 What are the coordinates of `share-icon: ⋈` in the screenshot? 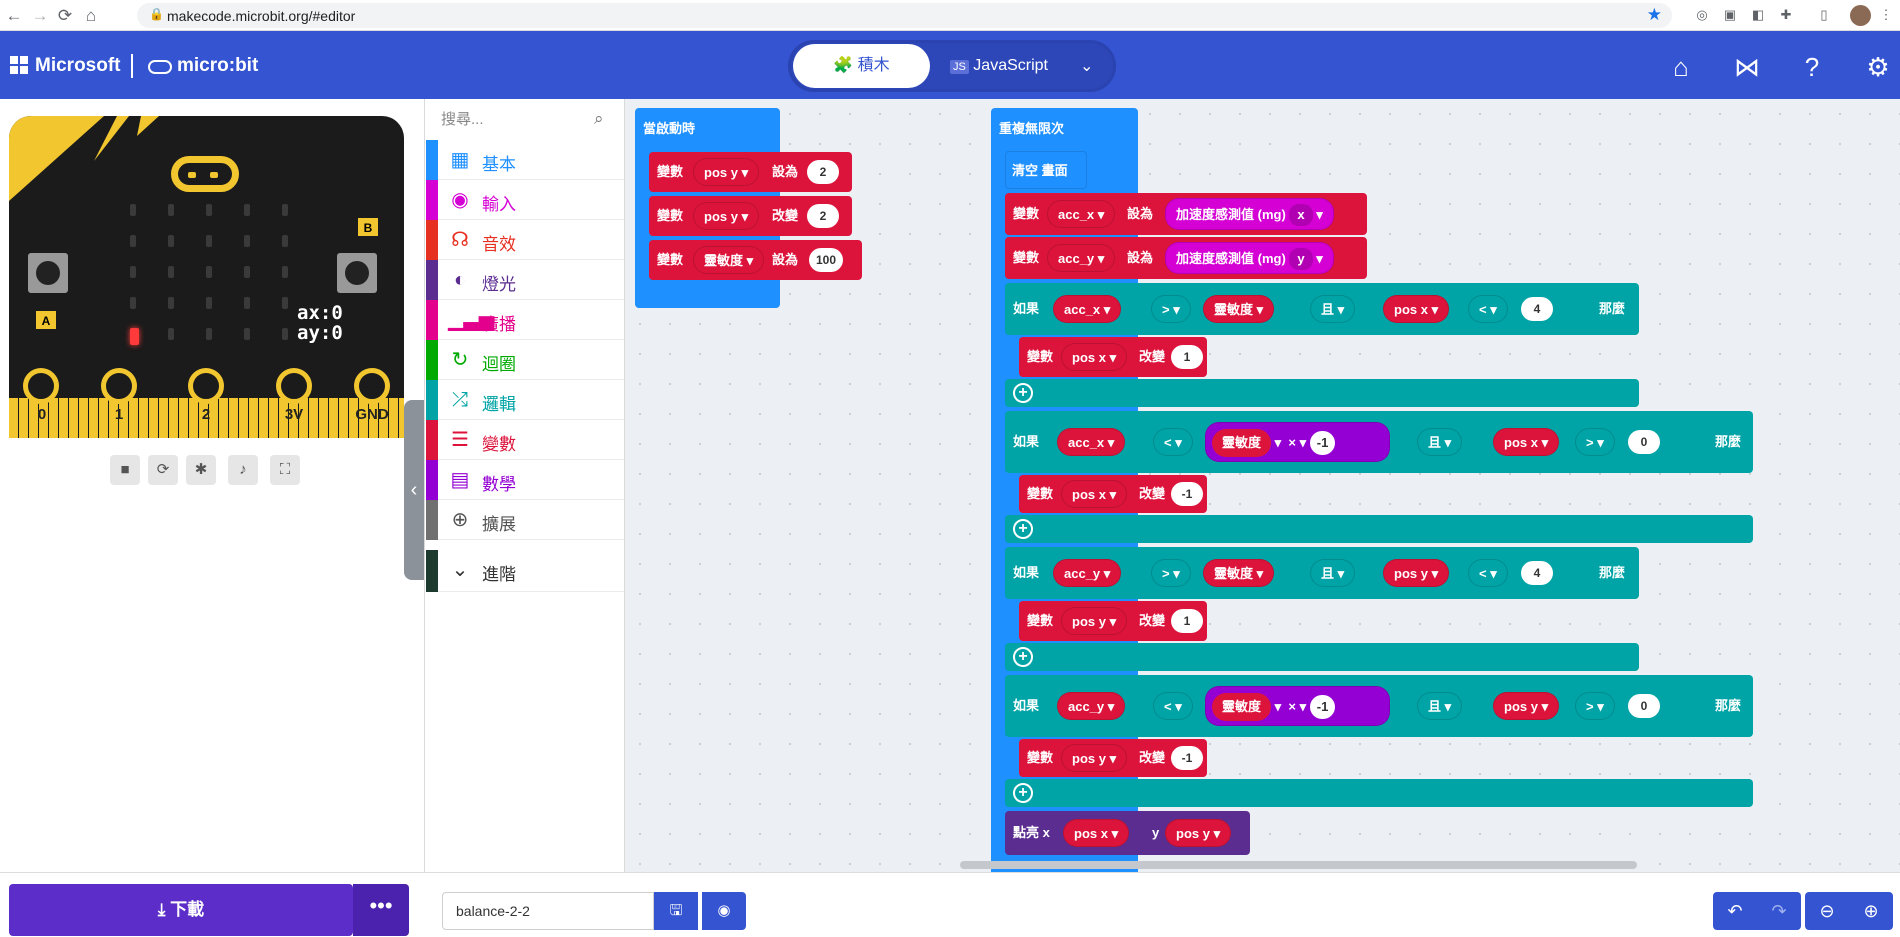 It's located at (1747, 67).